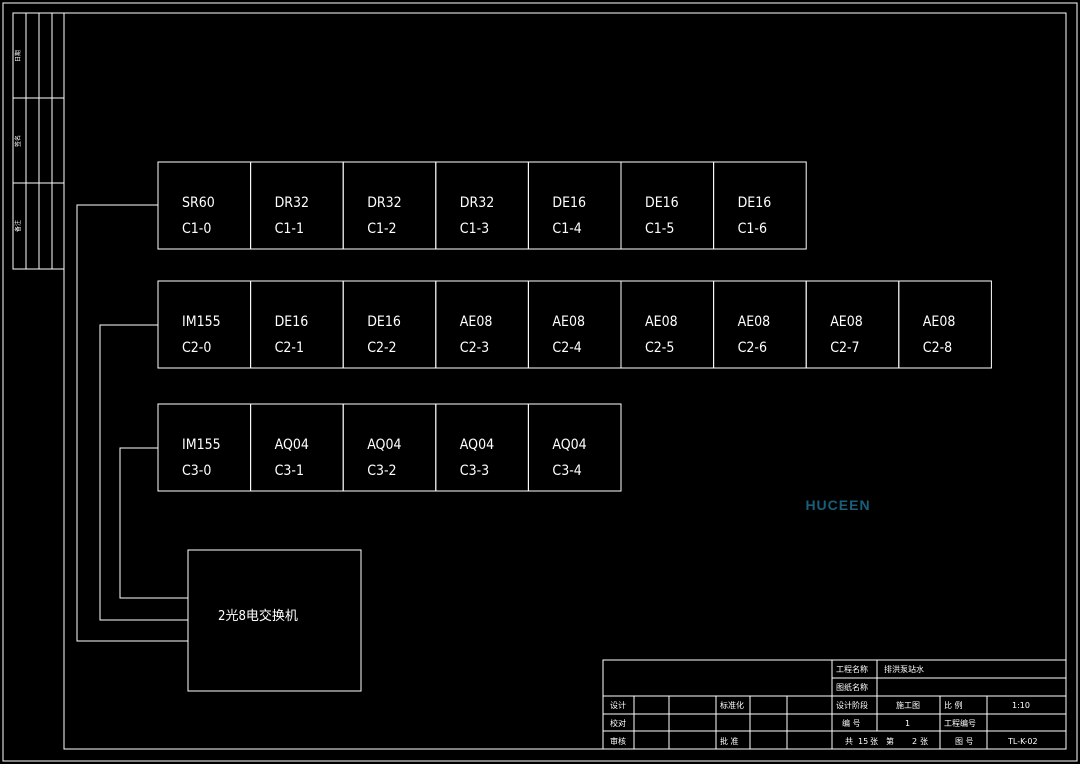  What do you see at coordinates (566, 471) in the screenshot?
I see `module-slot: C3-4` at bounding box center [566, 471].